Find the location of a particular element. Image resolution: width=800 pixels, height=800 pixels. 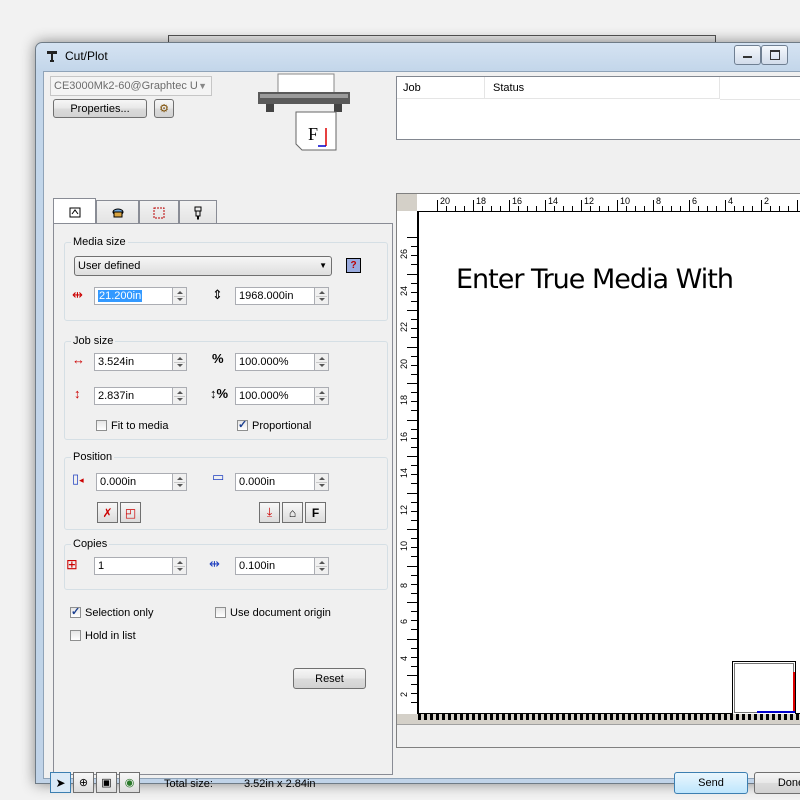

center-position-button: ⌂ is located at coordinates (292, 512).